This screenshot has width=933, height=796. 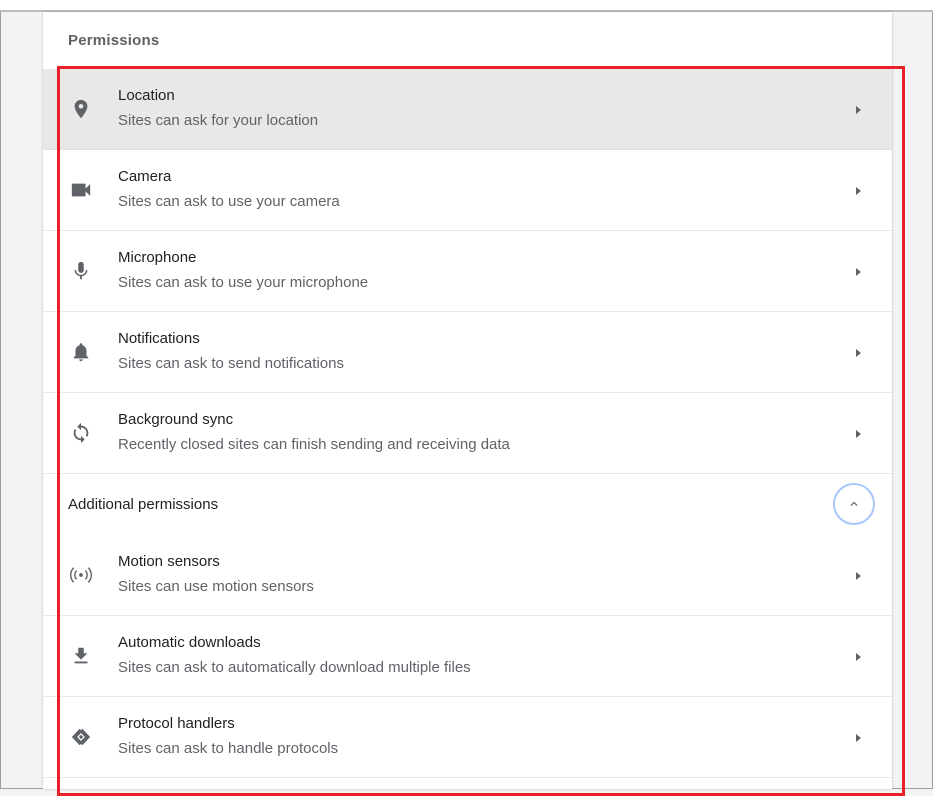 What do you see at coordinates (228, 748) in the screenshot?
I see `row-description: Sites can ask to handle protocols` at bounding box center [228, 748].